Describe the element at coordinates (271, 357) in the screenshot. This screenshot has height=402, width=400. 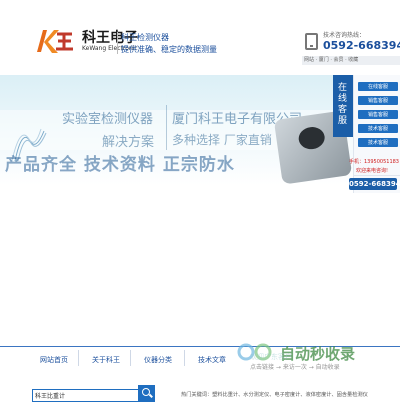
I see `watermark-faint-text: 欢迎广东客户` at that location.